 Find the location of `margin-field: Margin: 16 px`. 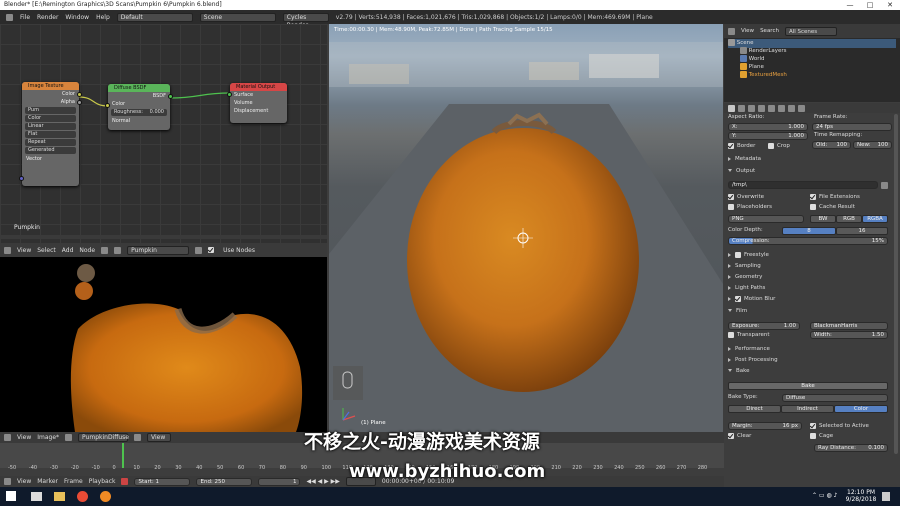

margin-field: Margin: 16 px is located at coordinates (765, 426).